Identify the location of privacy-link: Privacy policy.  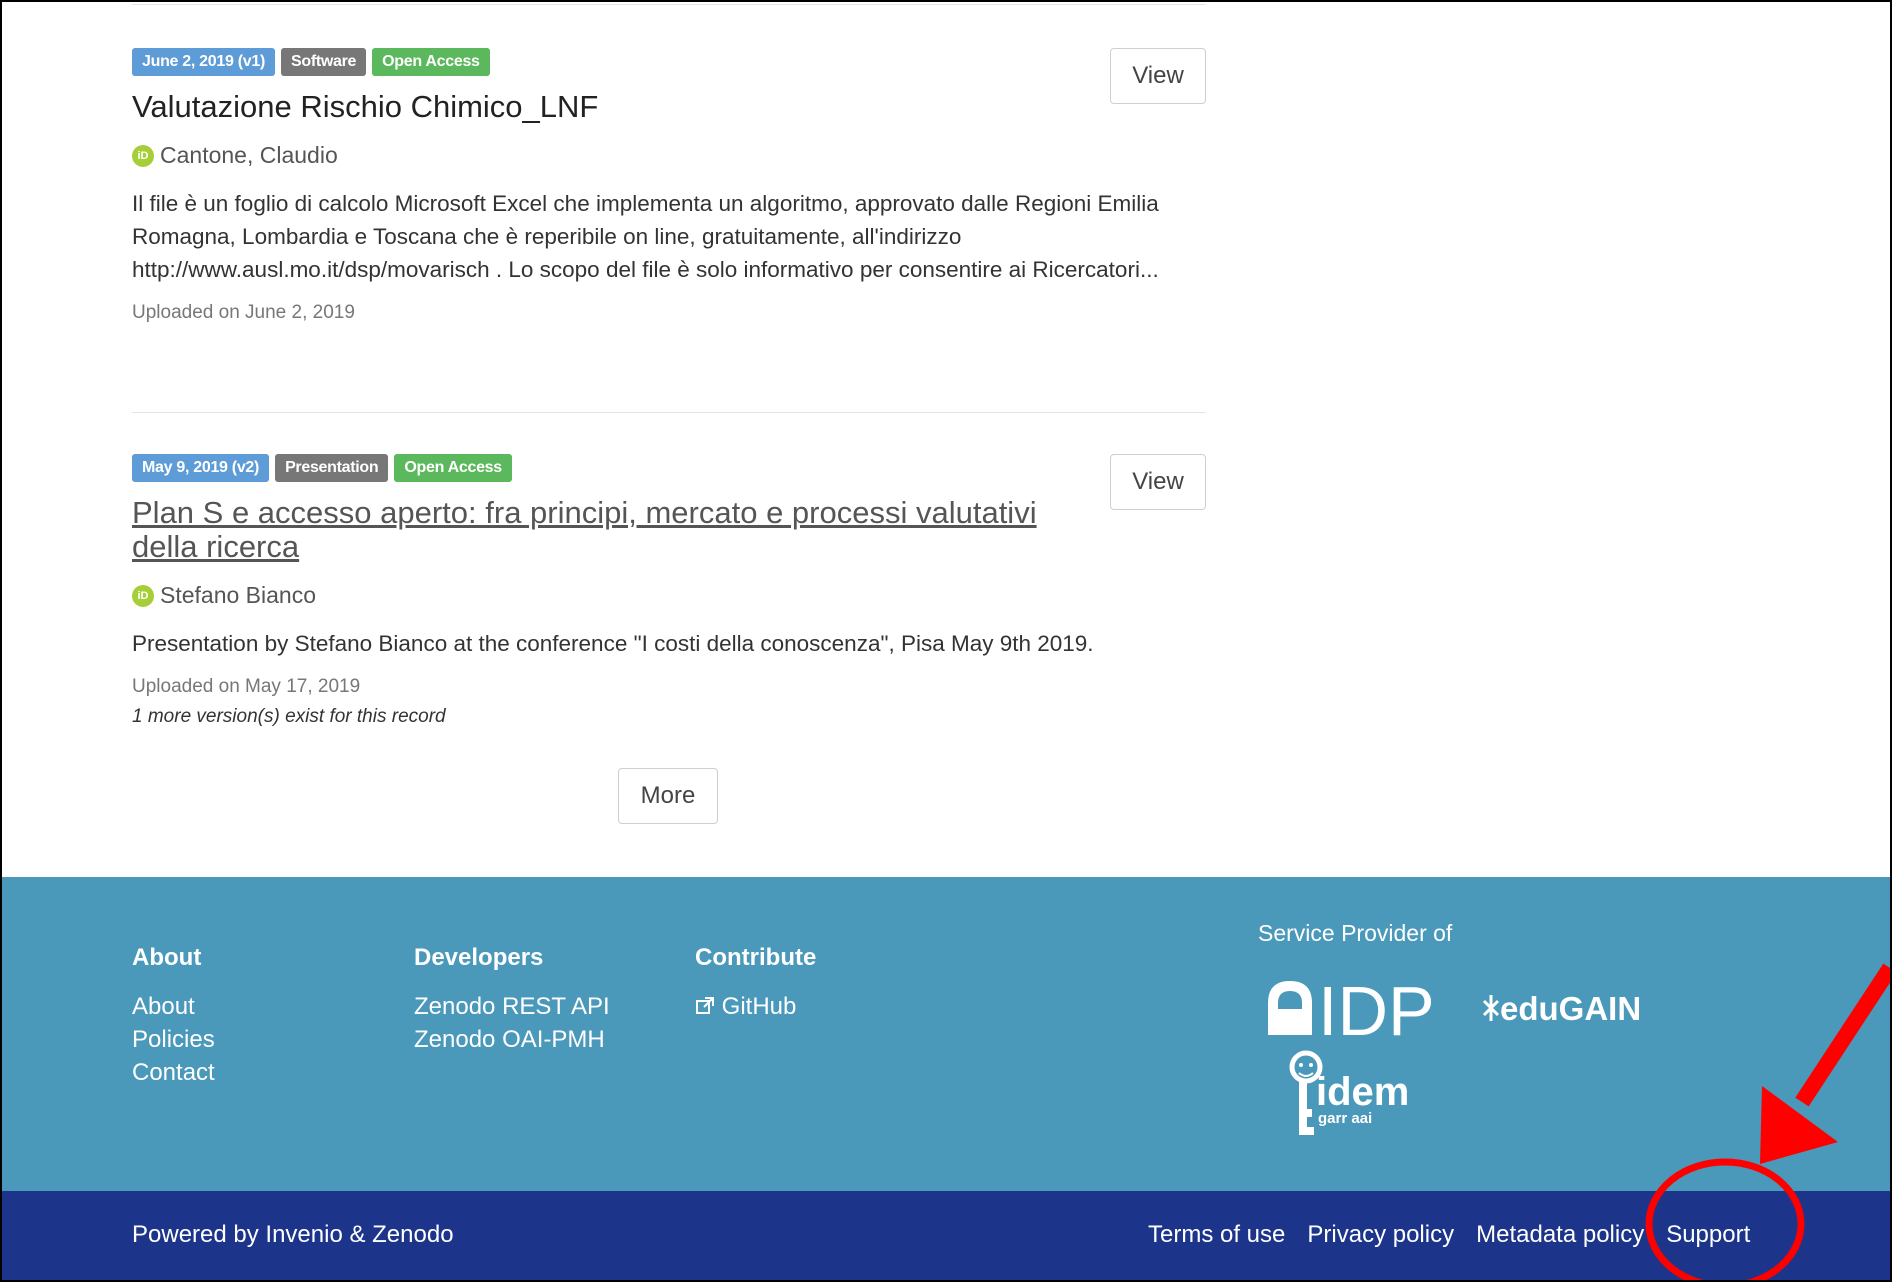
(1380, 1235).